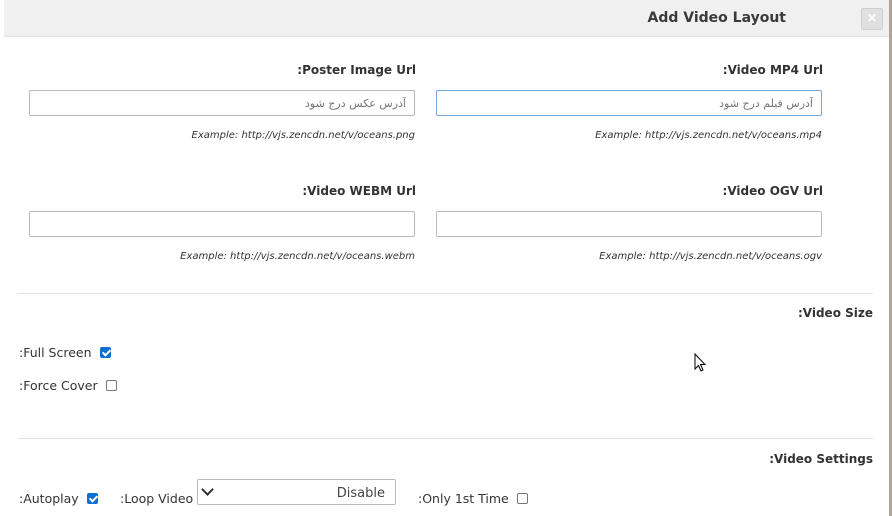 The image size is (892, 516). What do you see at coordinates (296, 492) in the screenshot?
I see `loop-video-select: Disable` at bounding box center [296, 492].